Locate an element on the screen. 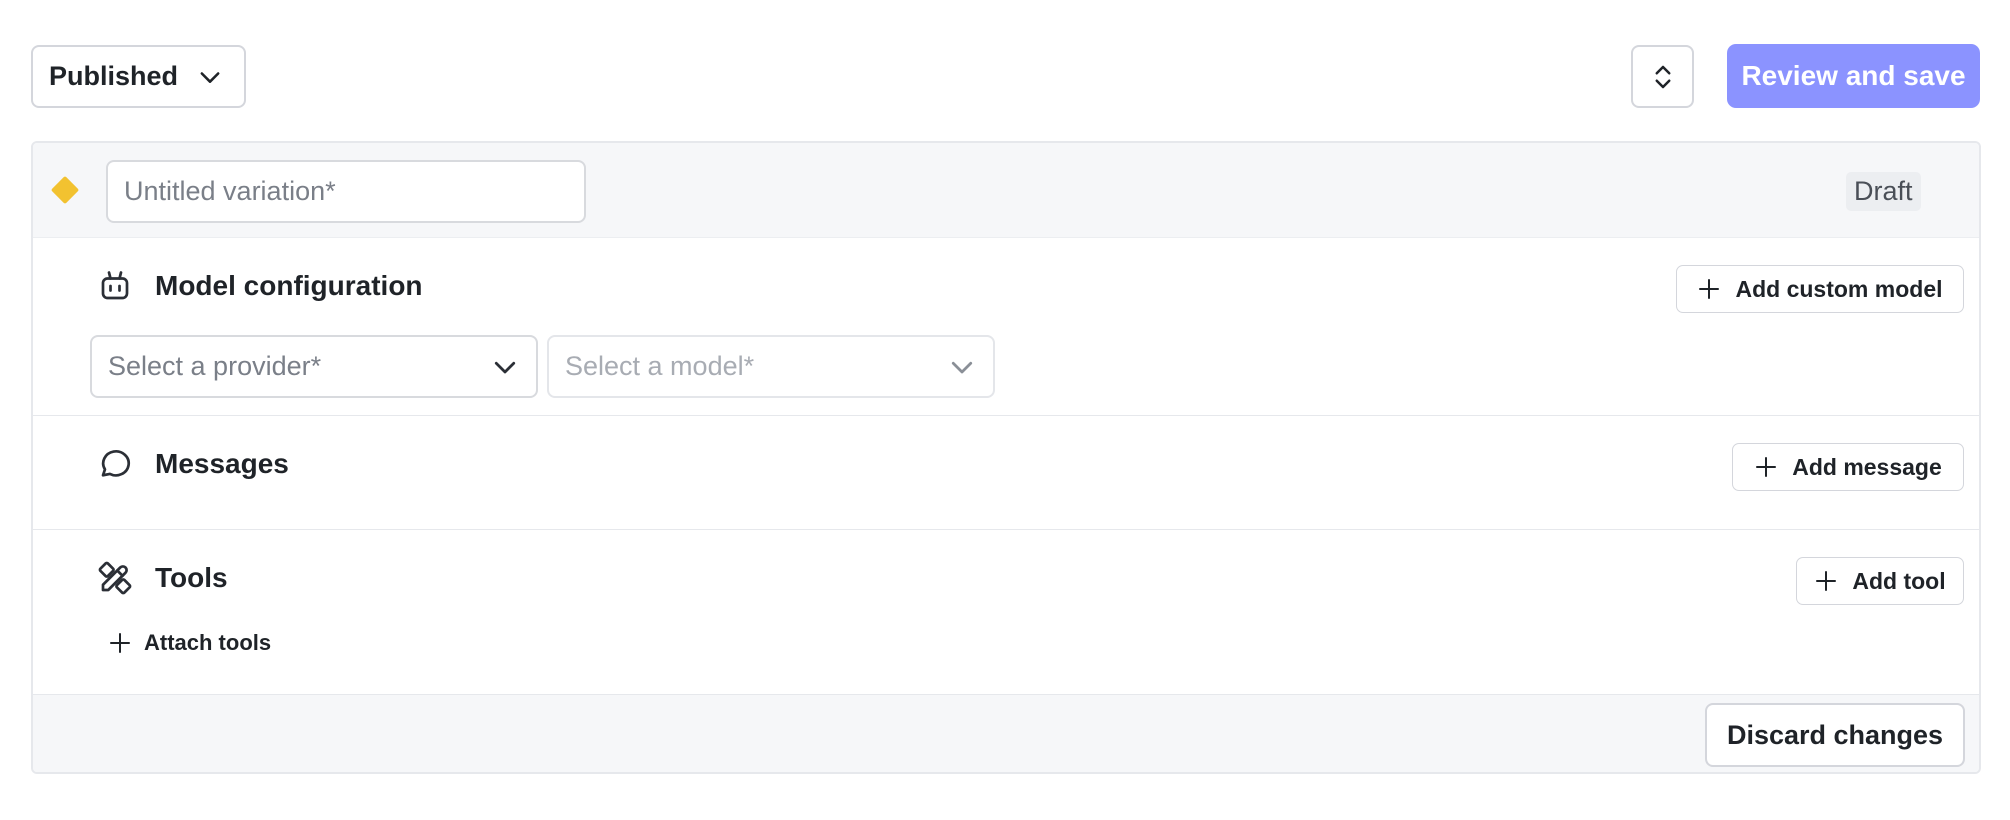 The width and height of the screenshot is (2010, 820). provider-select: Select a provider* is located at coordinates (314, 366).